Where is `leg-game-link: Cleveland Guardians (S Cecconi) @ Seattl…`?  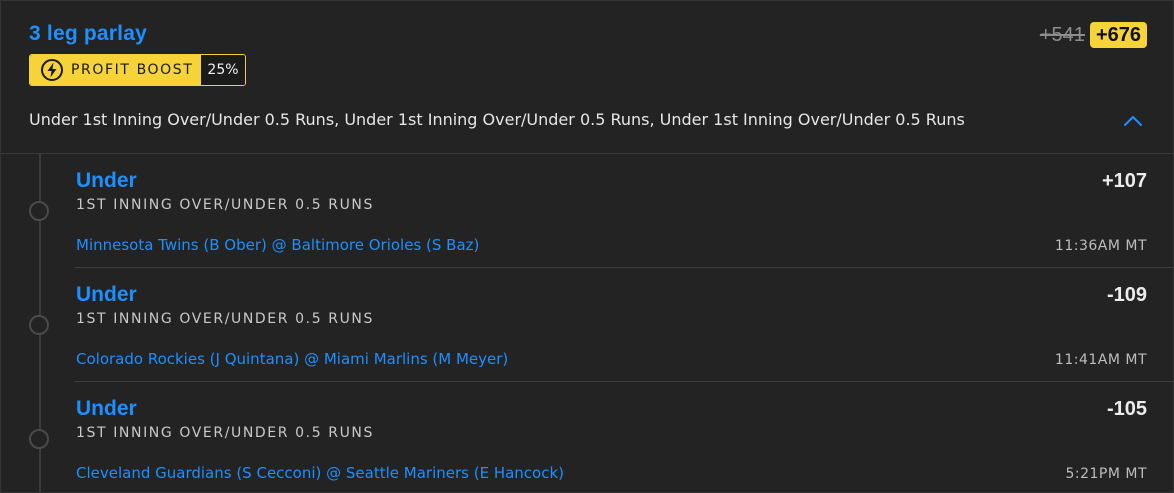 leg-game-link: Cleveland Guardians (S Cecconi) @ Seattl… is located at coordinates (320, 473).